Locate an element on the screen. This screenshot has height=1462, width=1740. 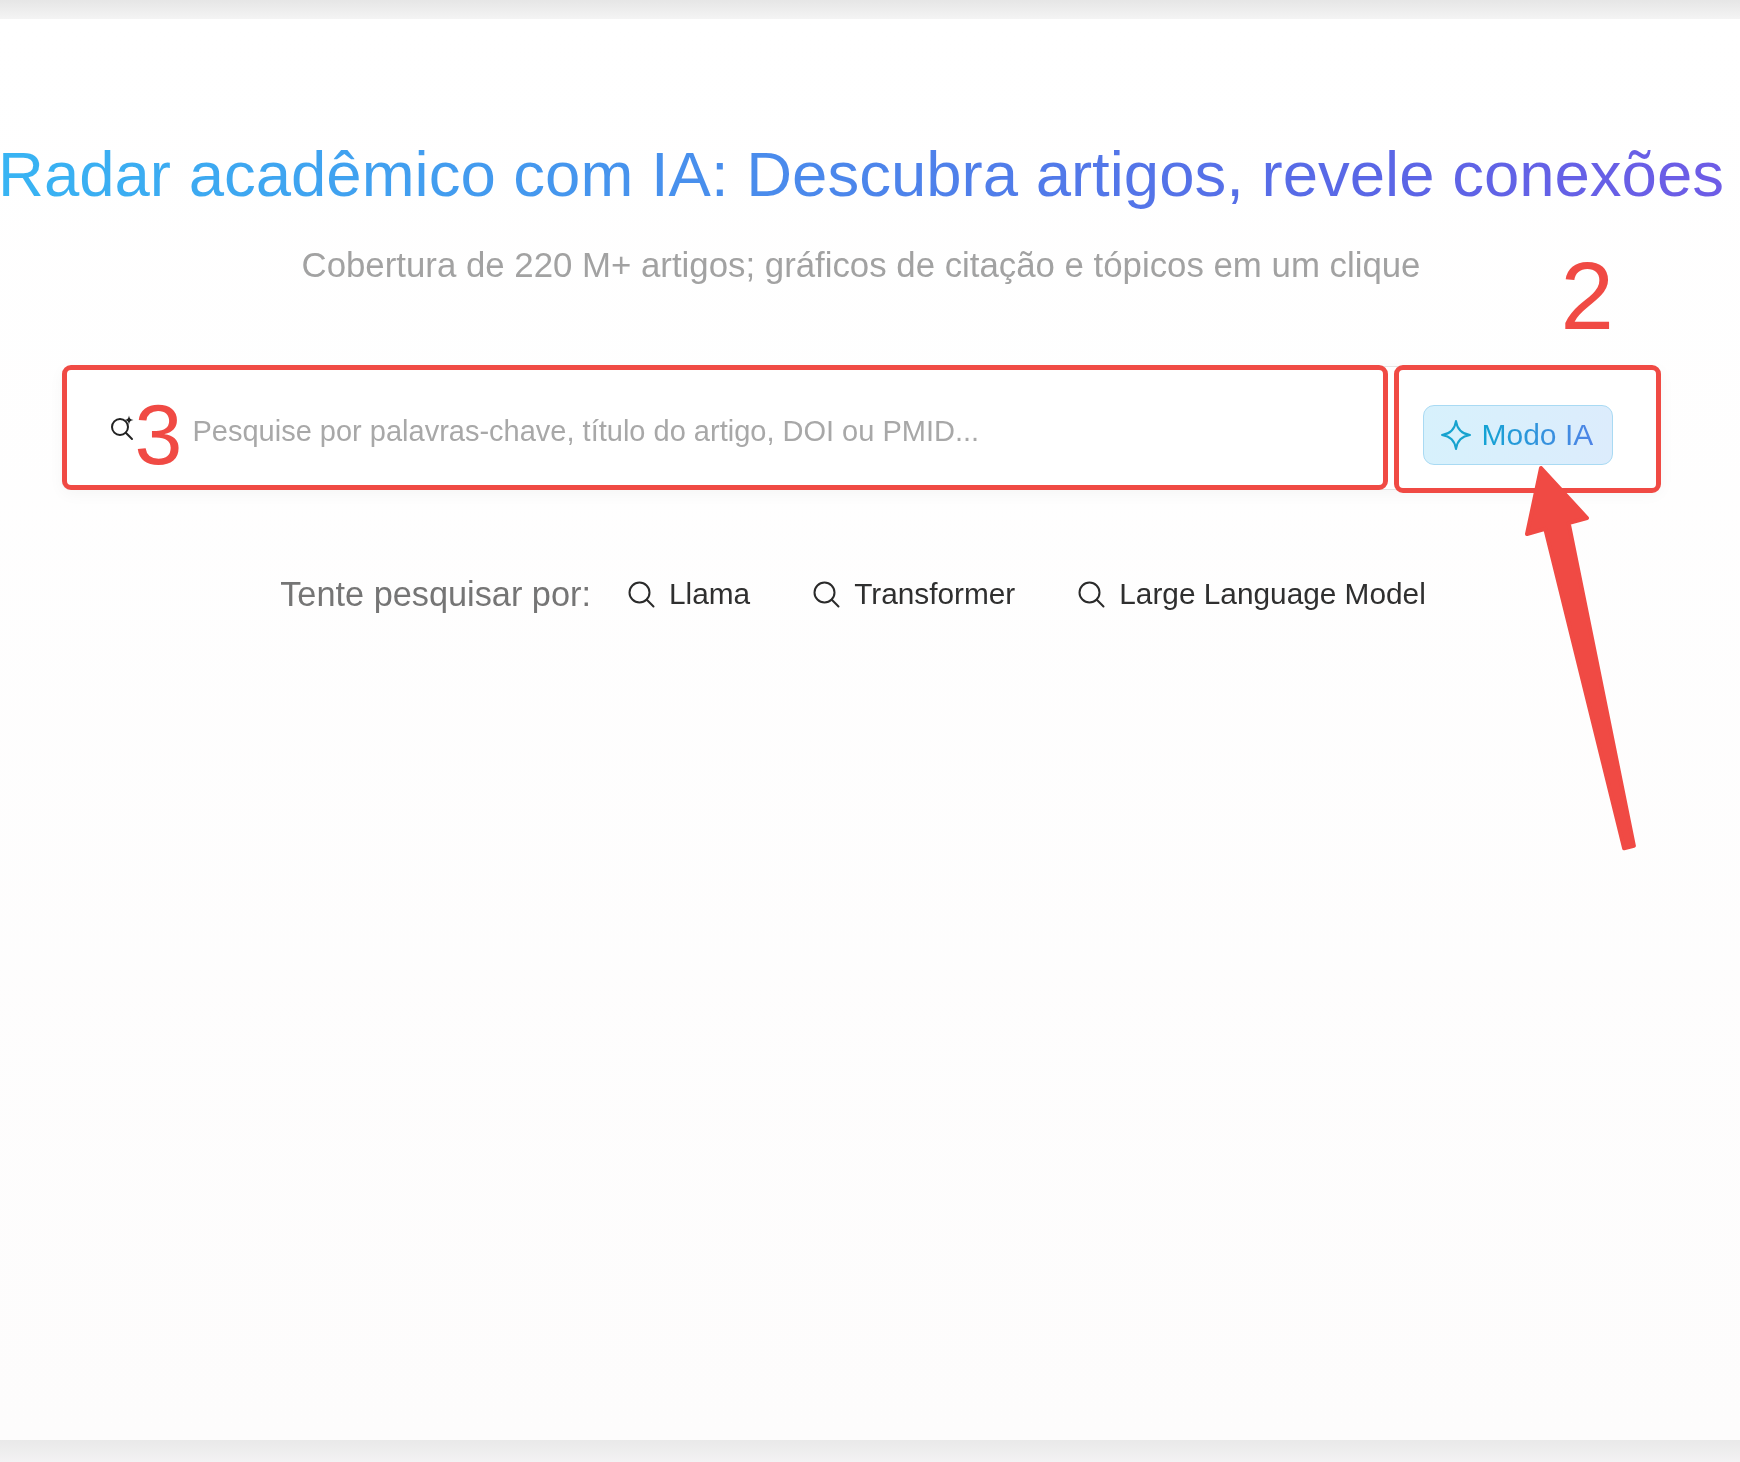
page-subtitle: Cobertura de 220 M+ artigos; gráficos de citação e tópicos em um clique is located at coordinates (861, 265).